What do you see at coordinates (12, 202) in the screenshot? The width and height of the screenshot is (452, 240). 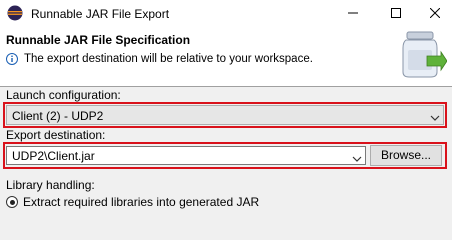 I see `extract-libraries-radio` at bounding box center [12, 202].